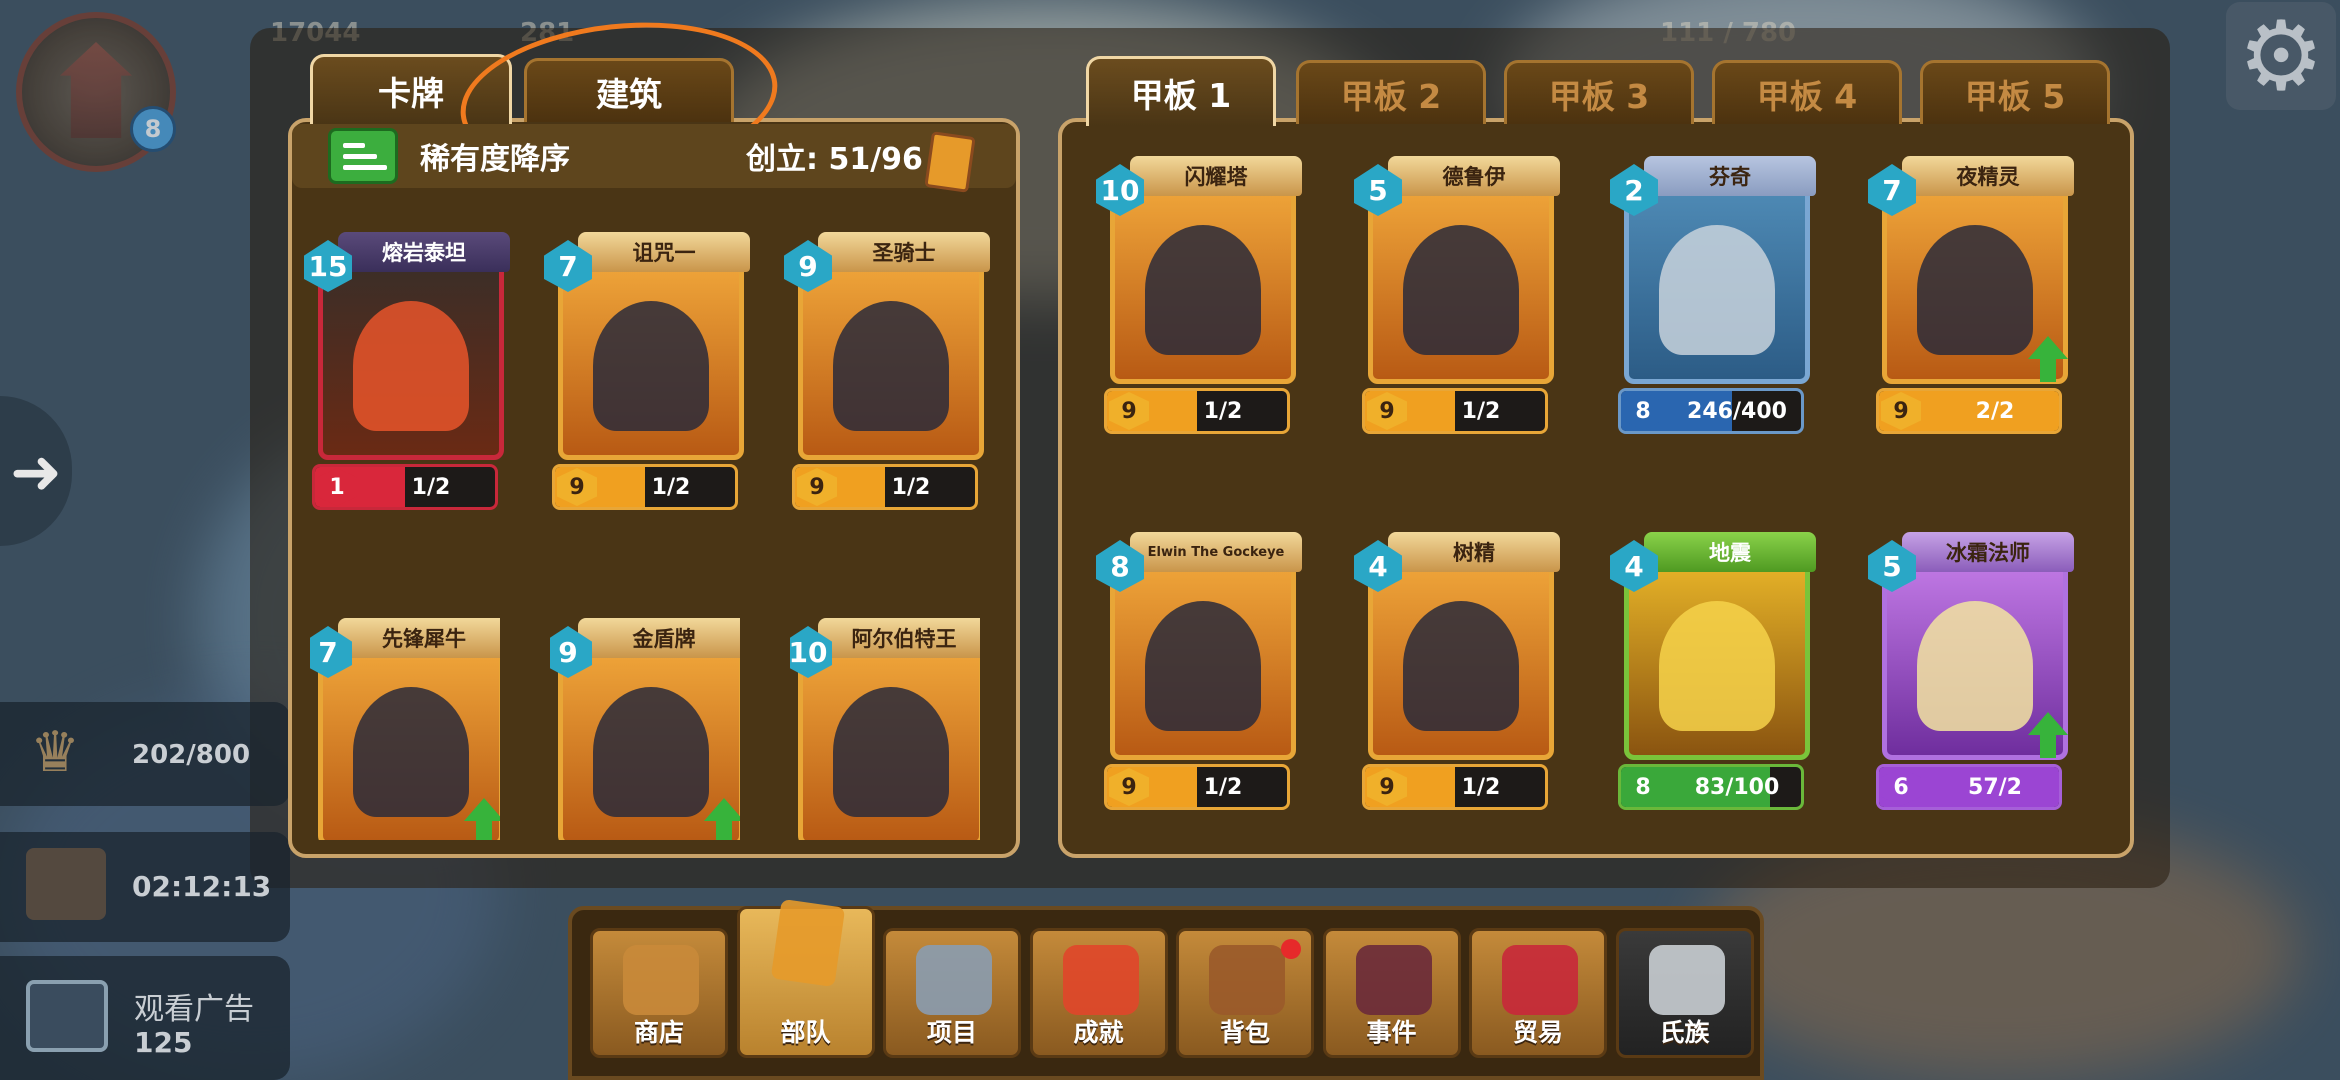 Image resolution: width=2340 pixels, height=1080 pixels. Describe the element at coordinates (1474, 552) in the screenshot. I see `card-name: 树精` at that location.